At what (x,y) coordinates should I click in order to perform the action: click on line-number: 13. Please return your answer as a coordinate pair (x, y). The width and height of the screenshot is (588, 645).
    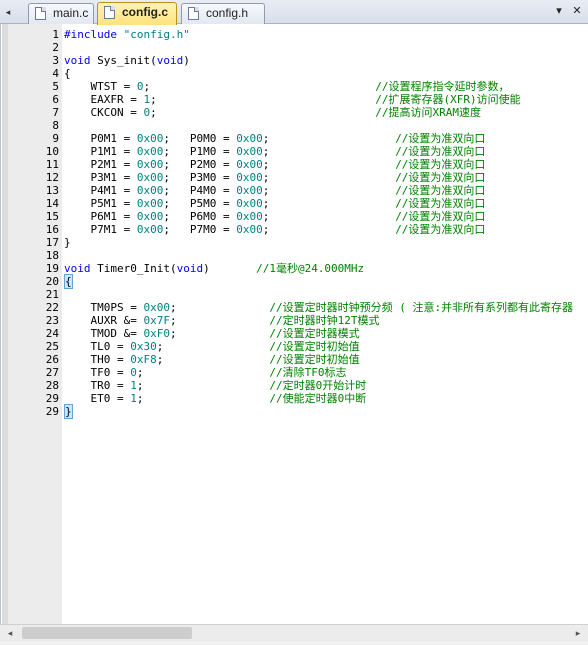
    Looking at the image, I should click on (52, 190).